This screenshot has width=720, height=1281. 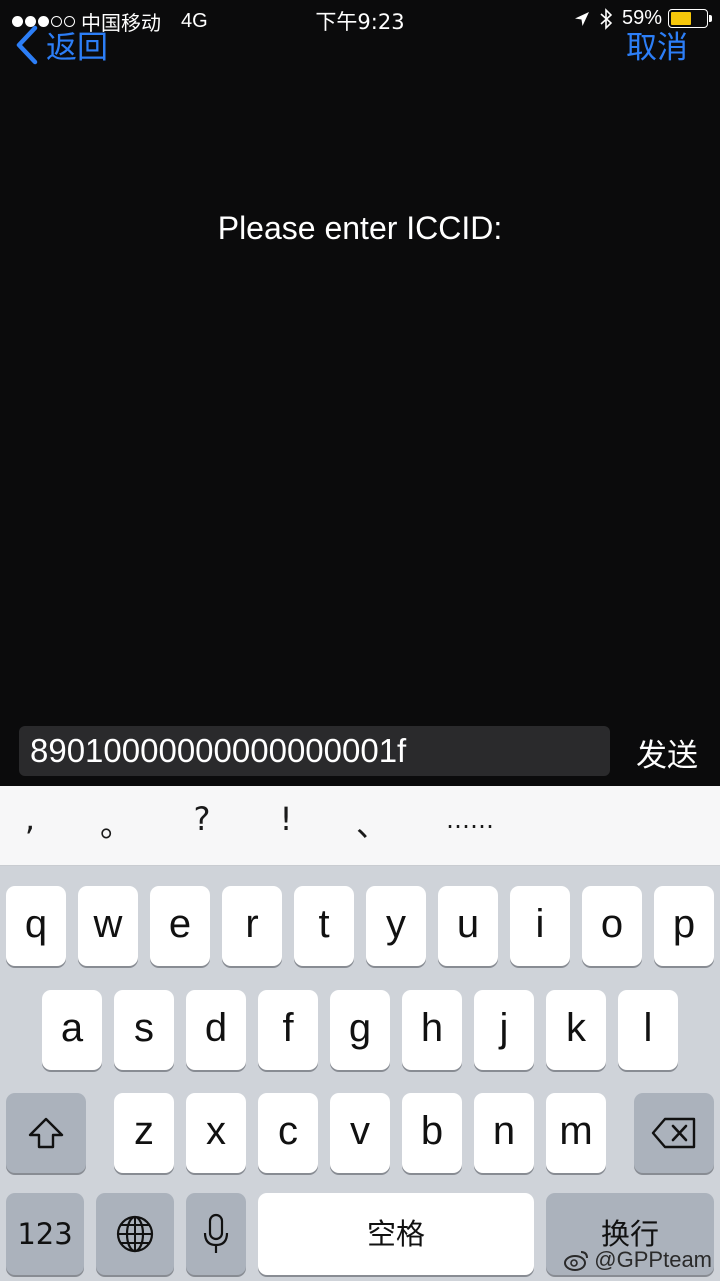 What do you see at coordinates (77, 48) in the screenshot?
I see `back-label: 返回` at bounding box center [77, 48].